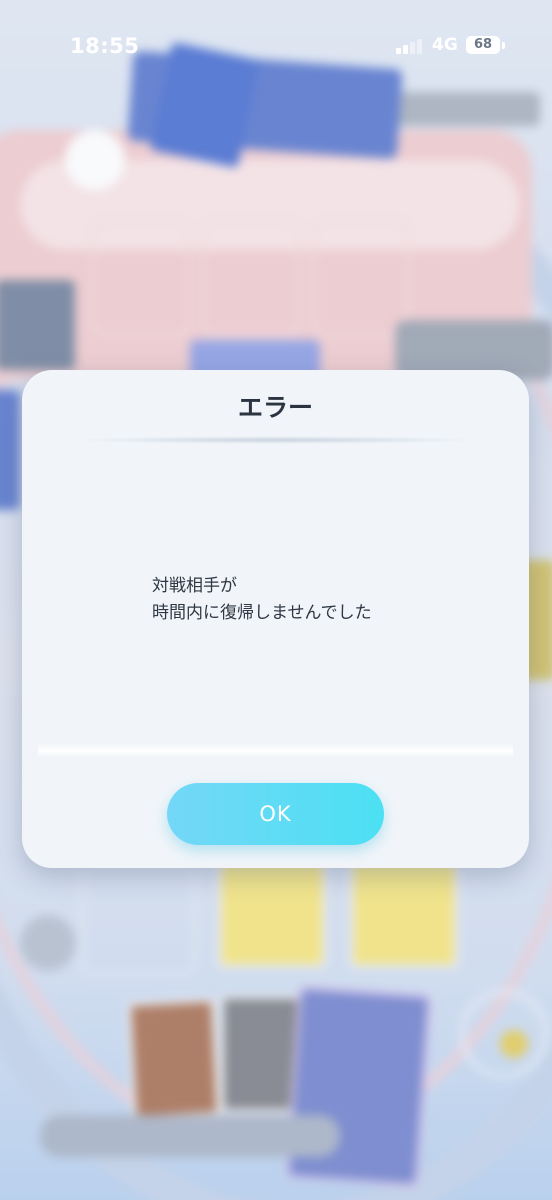  I want to click on dialog-divider-bottom, so click(275, 750).